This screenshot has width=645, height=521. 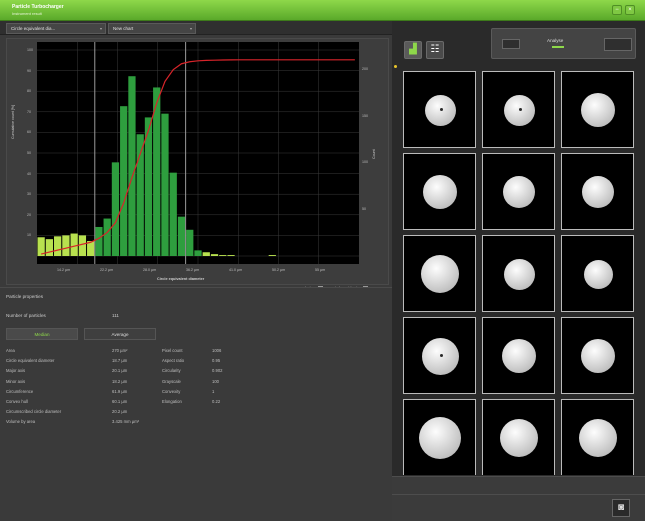 I want to click on tab-circle-equivalent-diameter: Circle equivalent dia... ▾, so click(x=56, y=28).